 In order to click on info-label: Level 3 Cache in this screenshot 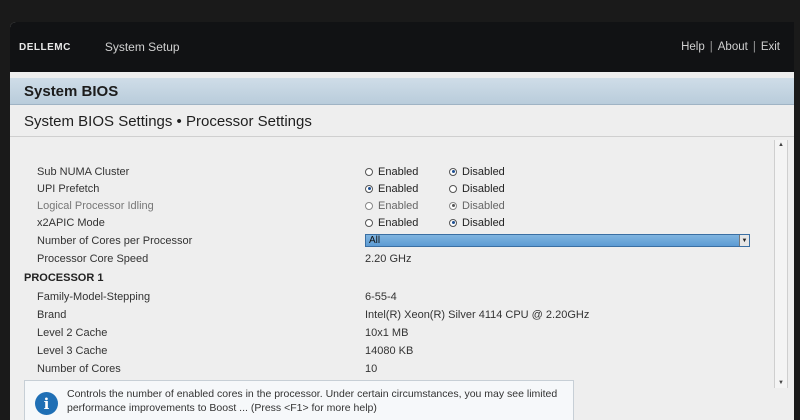, I will do `click(72, 350)`.